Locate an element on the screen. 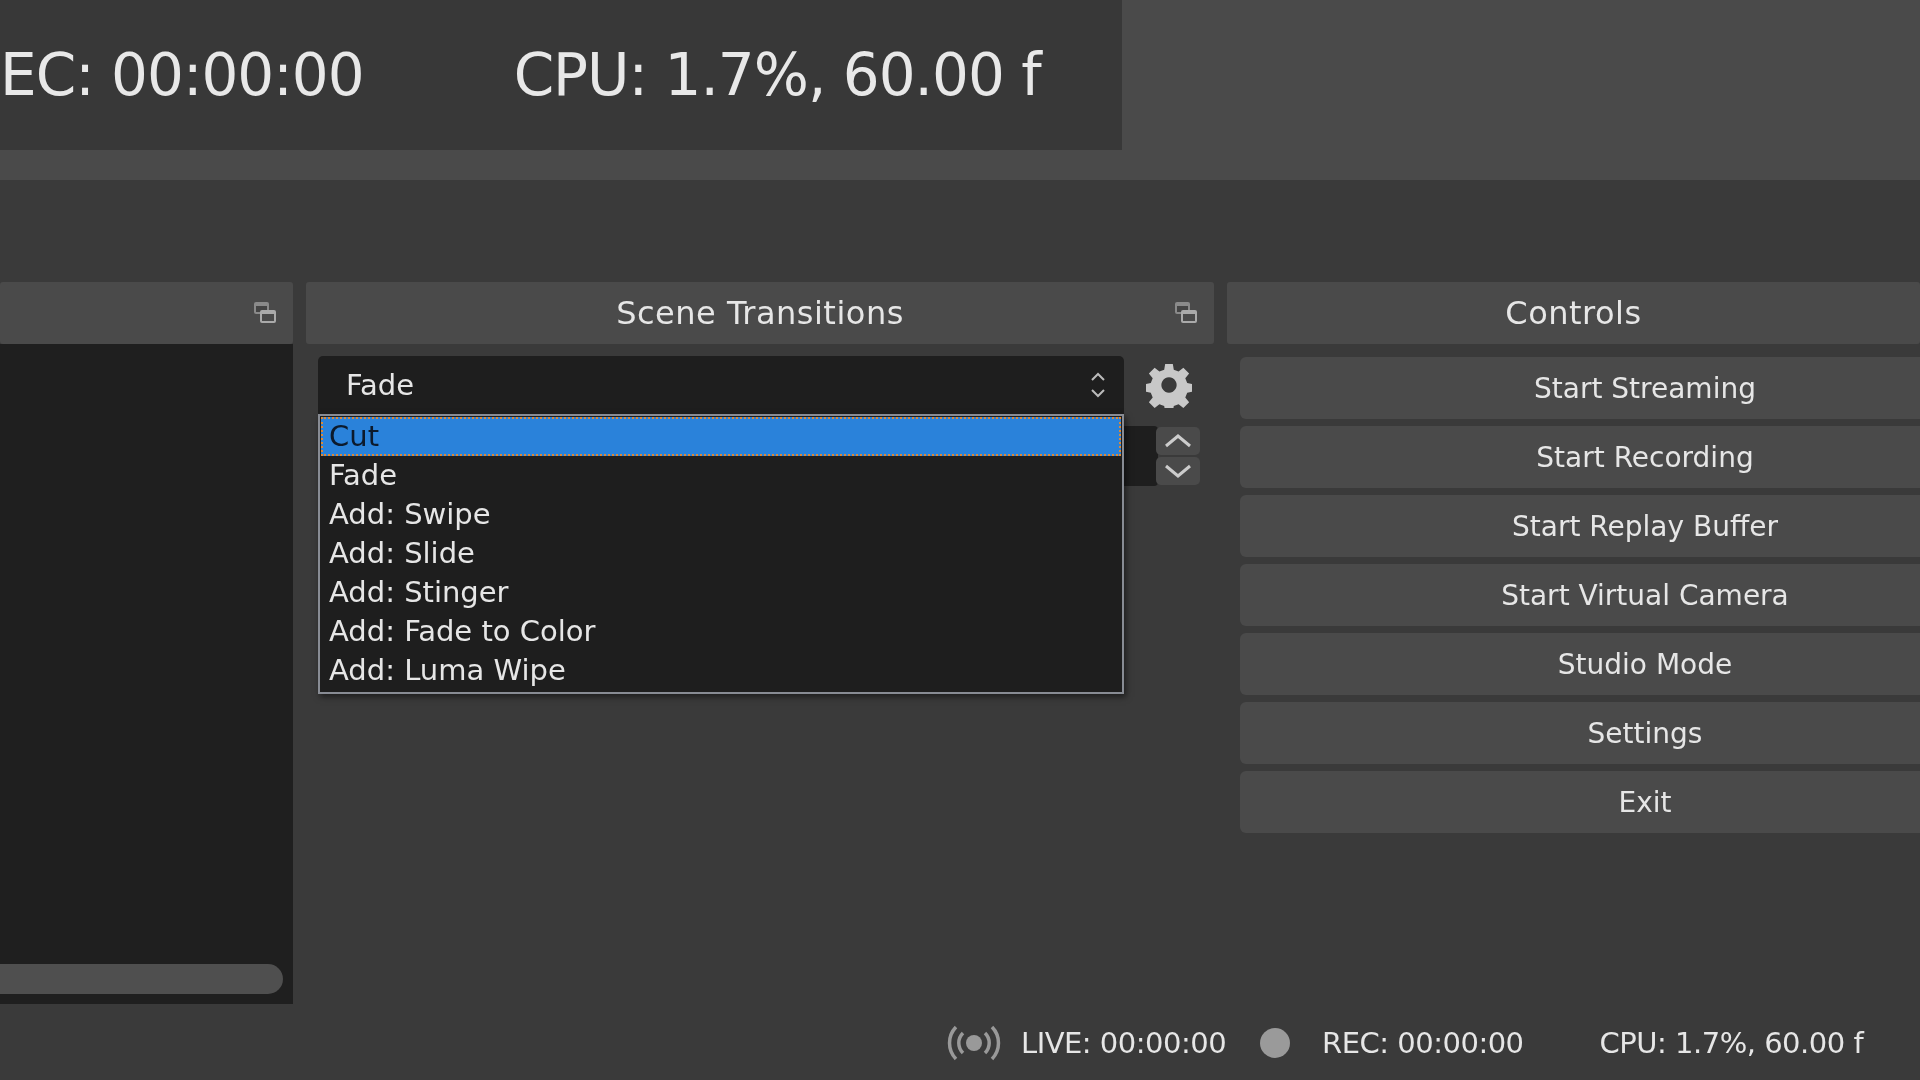 Image resolution: width=1920 pixels, height=1080 pixels. step-down-button is located at coordinates (1178, 471).